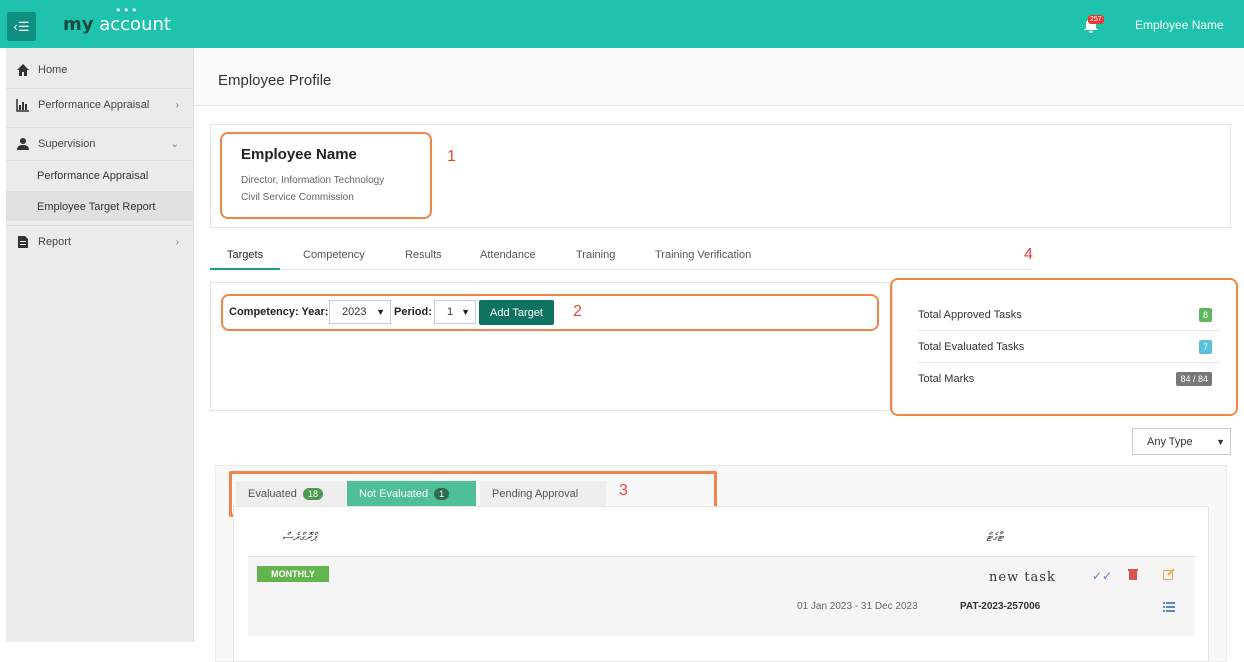 This screenshot has width=1244, height=662. Describe the element at coordinates (423, 255) in the screenshot. I see `tab-results: Results` at that location.